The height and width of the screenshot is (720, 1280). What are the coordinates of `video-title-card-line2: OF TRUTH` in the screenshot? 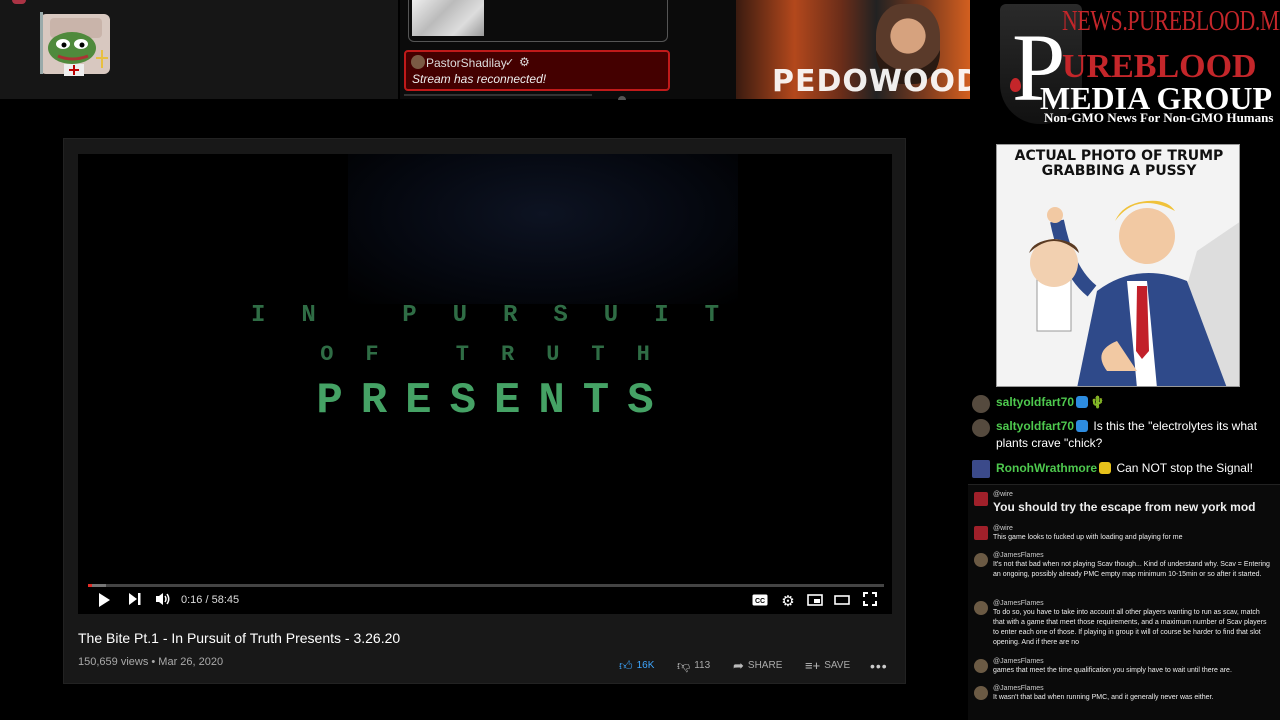 It's located at (501, 354).